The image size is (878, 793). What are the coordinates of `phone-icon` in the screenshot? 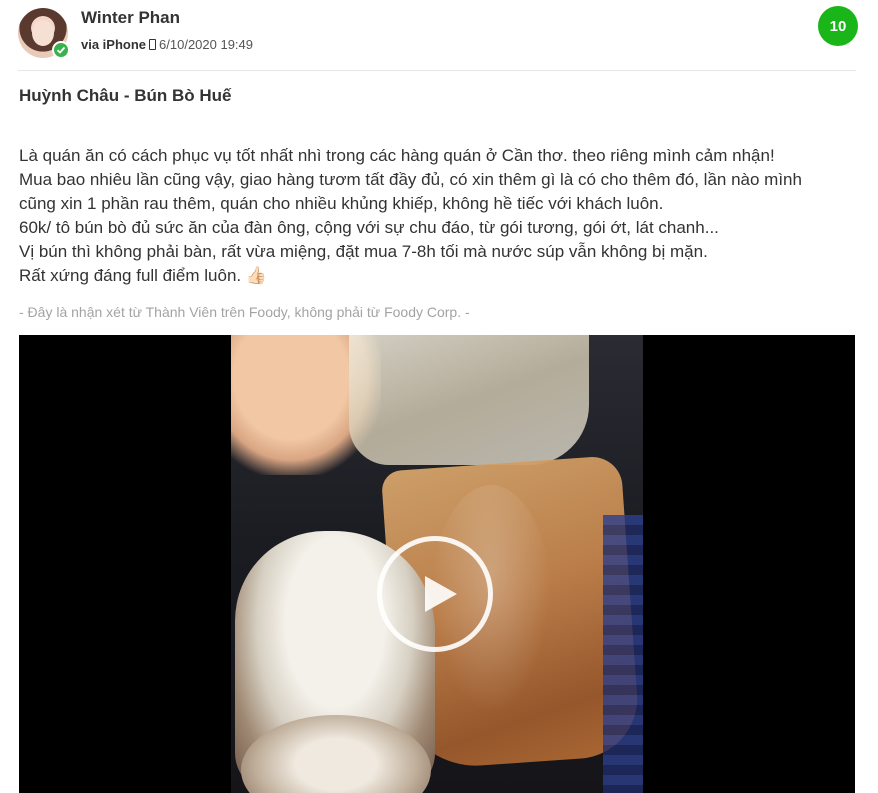 It's located at (153, 44).